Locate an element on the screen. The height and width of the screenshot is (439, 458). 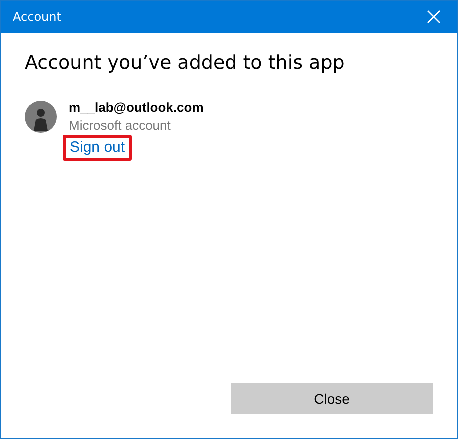
window-title: Account is located at coordinates (37, 17).